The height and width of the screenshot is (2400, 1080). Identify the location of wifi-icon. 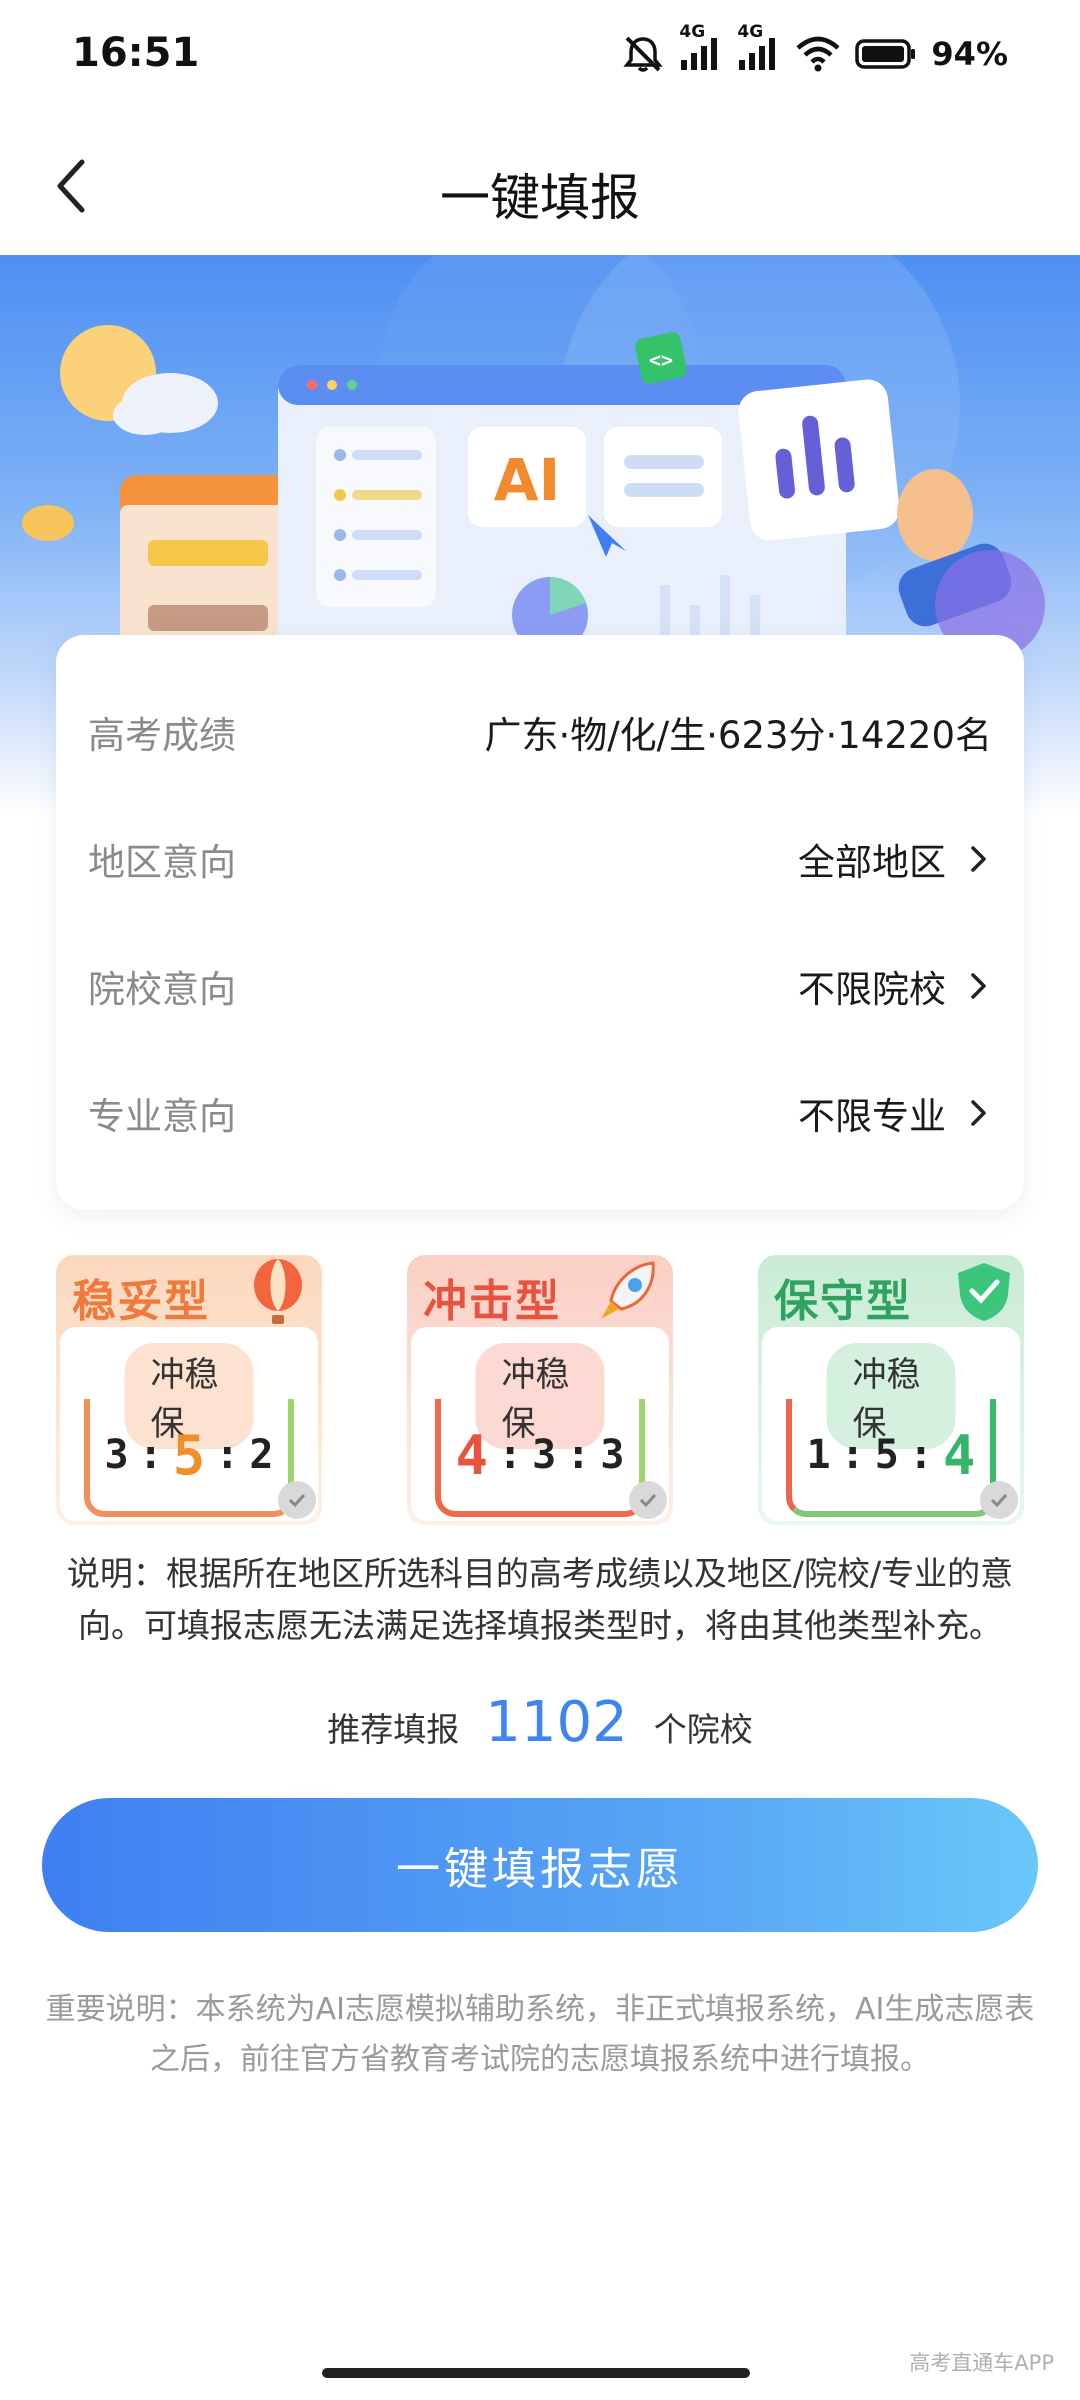
(818, 54).